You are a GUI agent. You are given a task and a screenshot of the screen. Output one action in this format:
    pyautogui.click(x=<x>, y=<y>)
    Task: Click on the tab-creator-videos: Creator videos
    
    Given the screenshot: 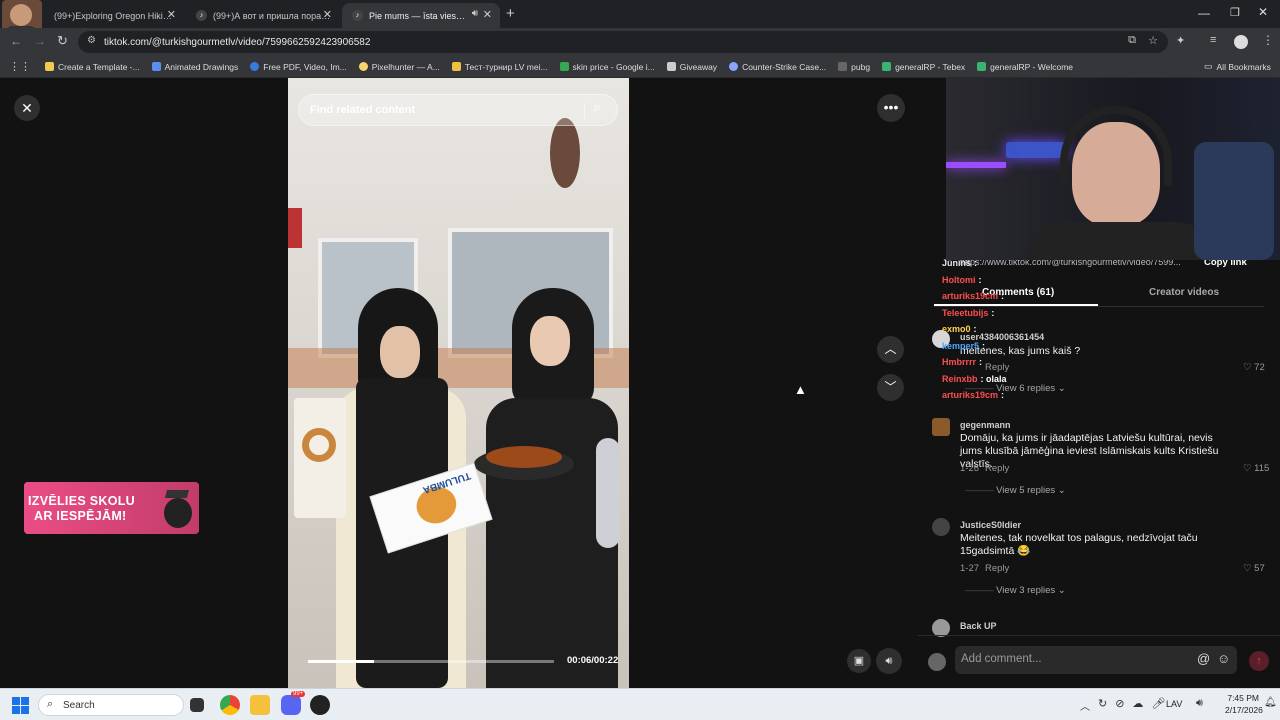 What is the action you would take?
    pyautogui.click(x=1184, y=292)
    